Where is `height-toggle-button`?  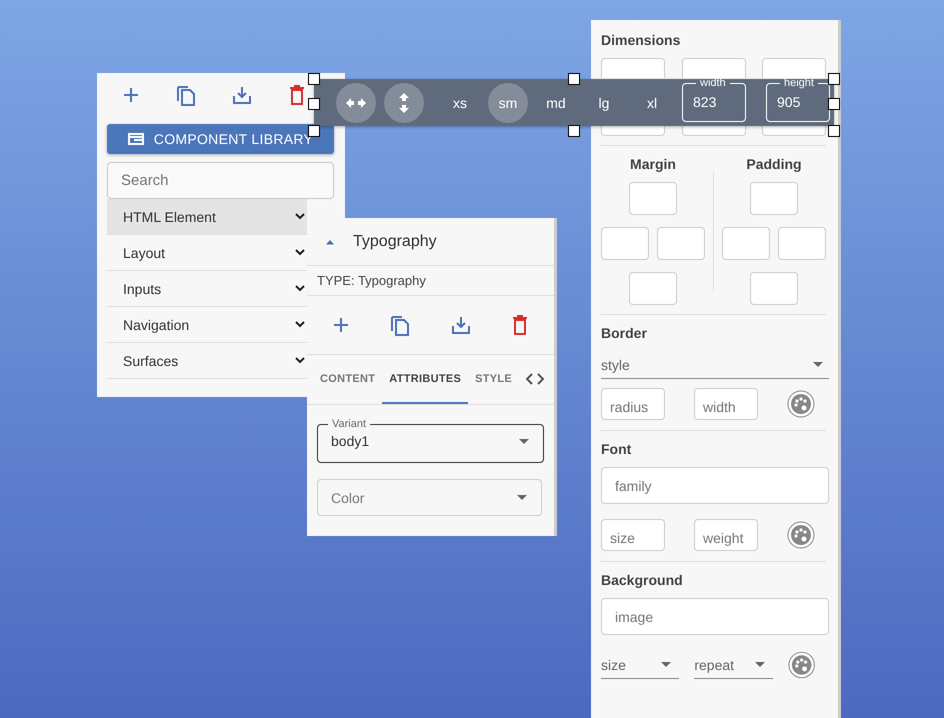
height-toggle-button is located at coordinates (404, 102).